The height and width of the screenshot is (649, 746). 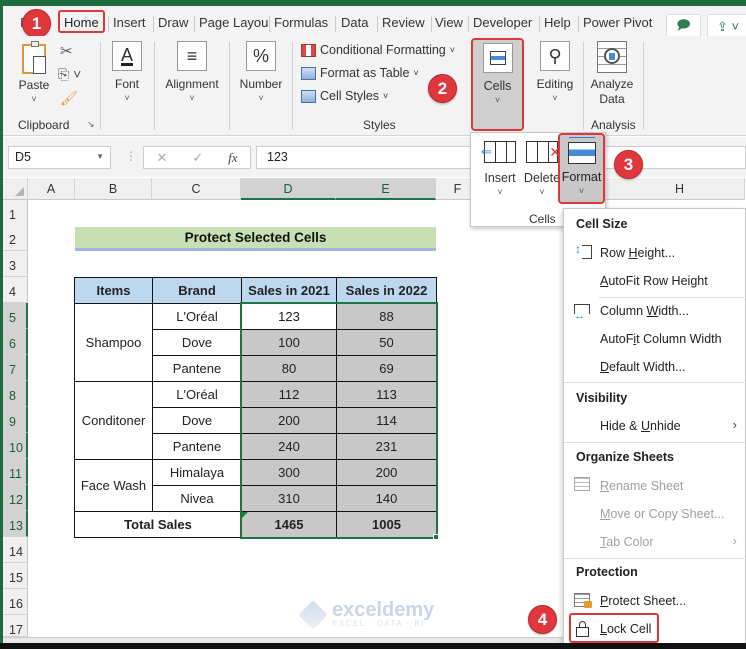 What do you see at coordinates (15, 420) in the screenshot?
I see `row-header-9: 9` at bounding box center [15, 420].